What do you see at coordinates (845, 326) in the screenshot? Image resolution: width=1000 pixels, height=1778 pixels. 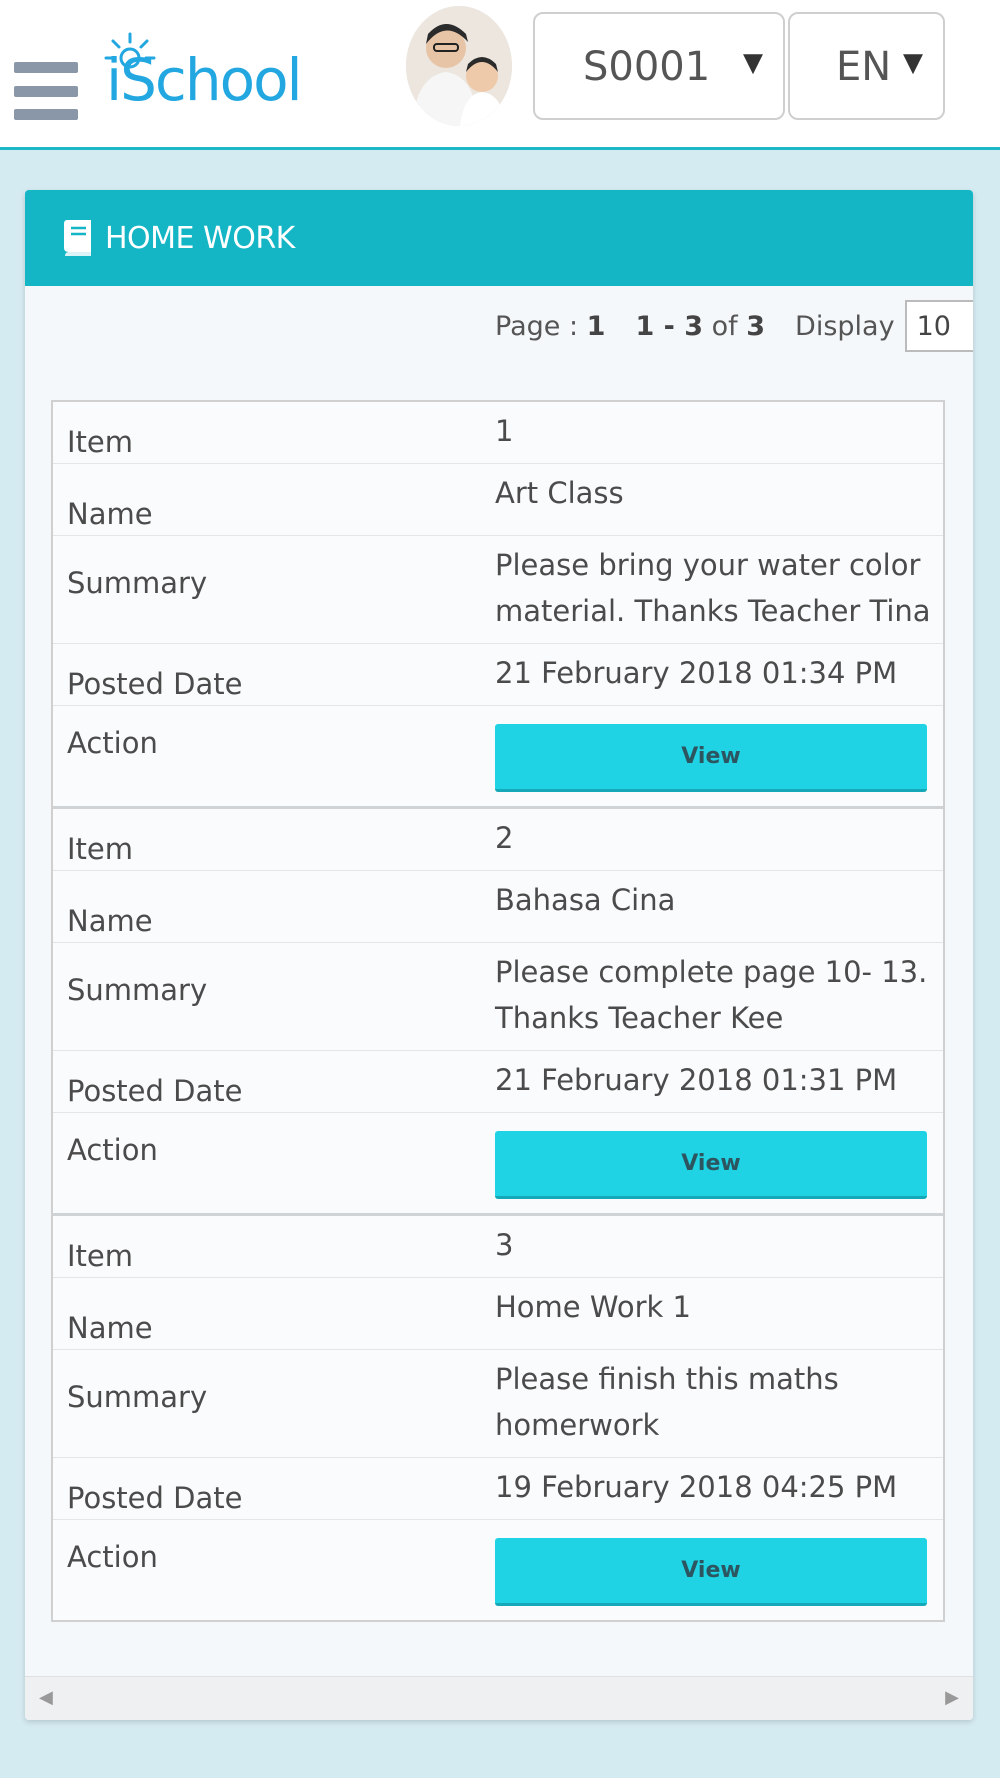 I see `display-label: Display` at bounding box center [845, 326].